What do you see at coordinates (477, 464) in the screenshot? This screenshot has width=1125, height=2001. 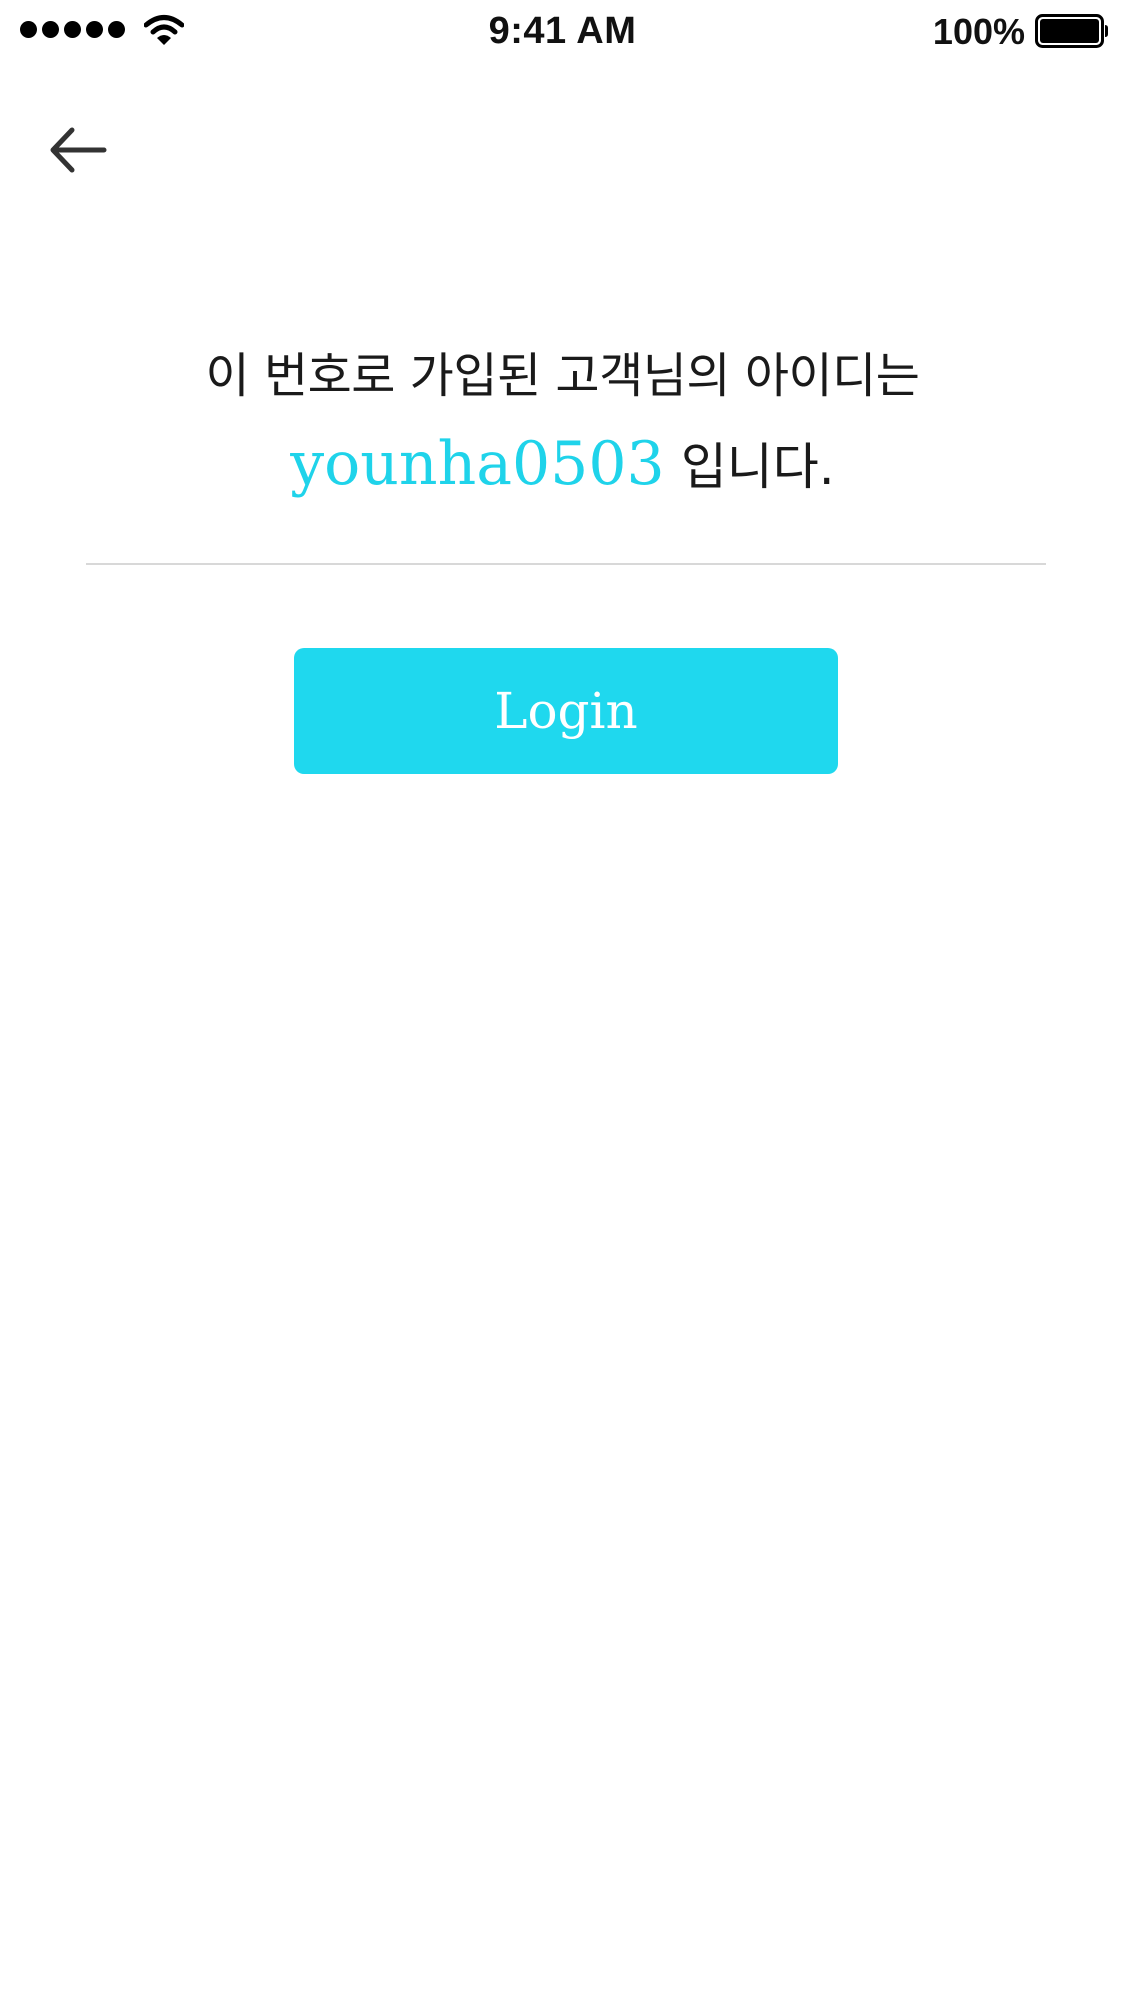 I see `user-id: younha0503` at bounding box center [477, 464].